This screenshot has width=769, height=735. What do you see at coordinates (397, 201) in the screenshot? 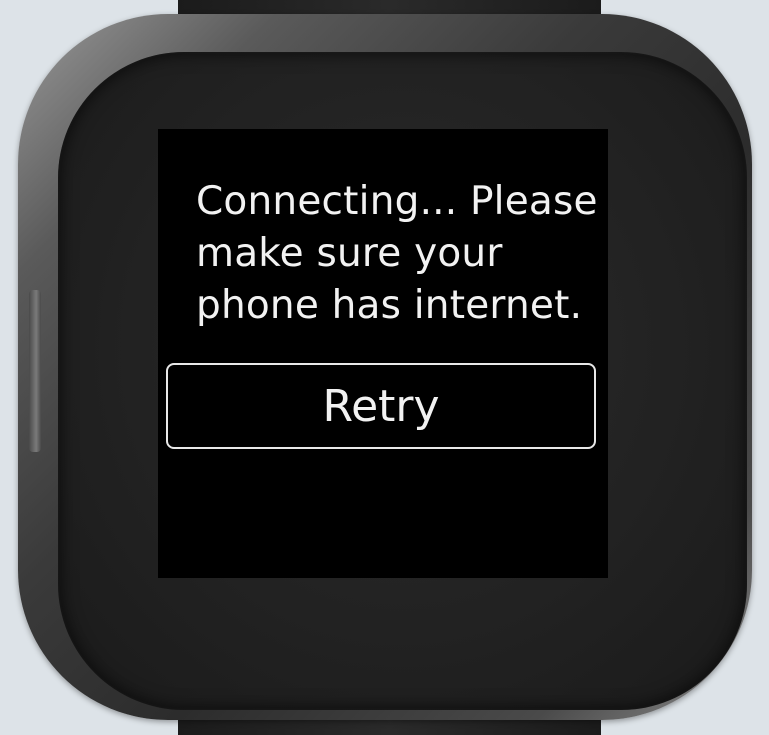
I see `message-line-1: Connecting... Please` at bounding box center [397, 201].